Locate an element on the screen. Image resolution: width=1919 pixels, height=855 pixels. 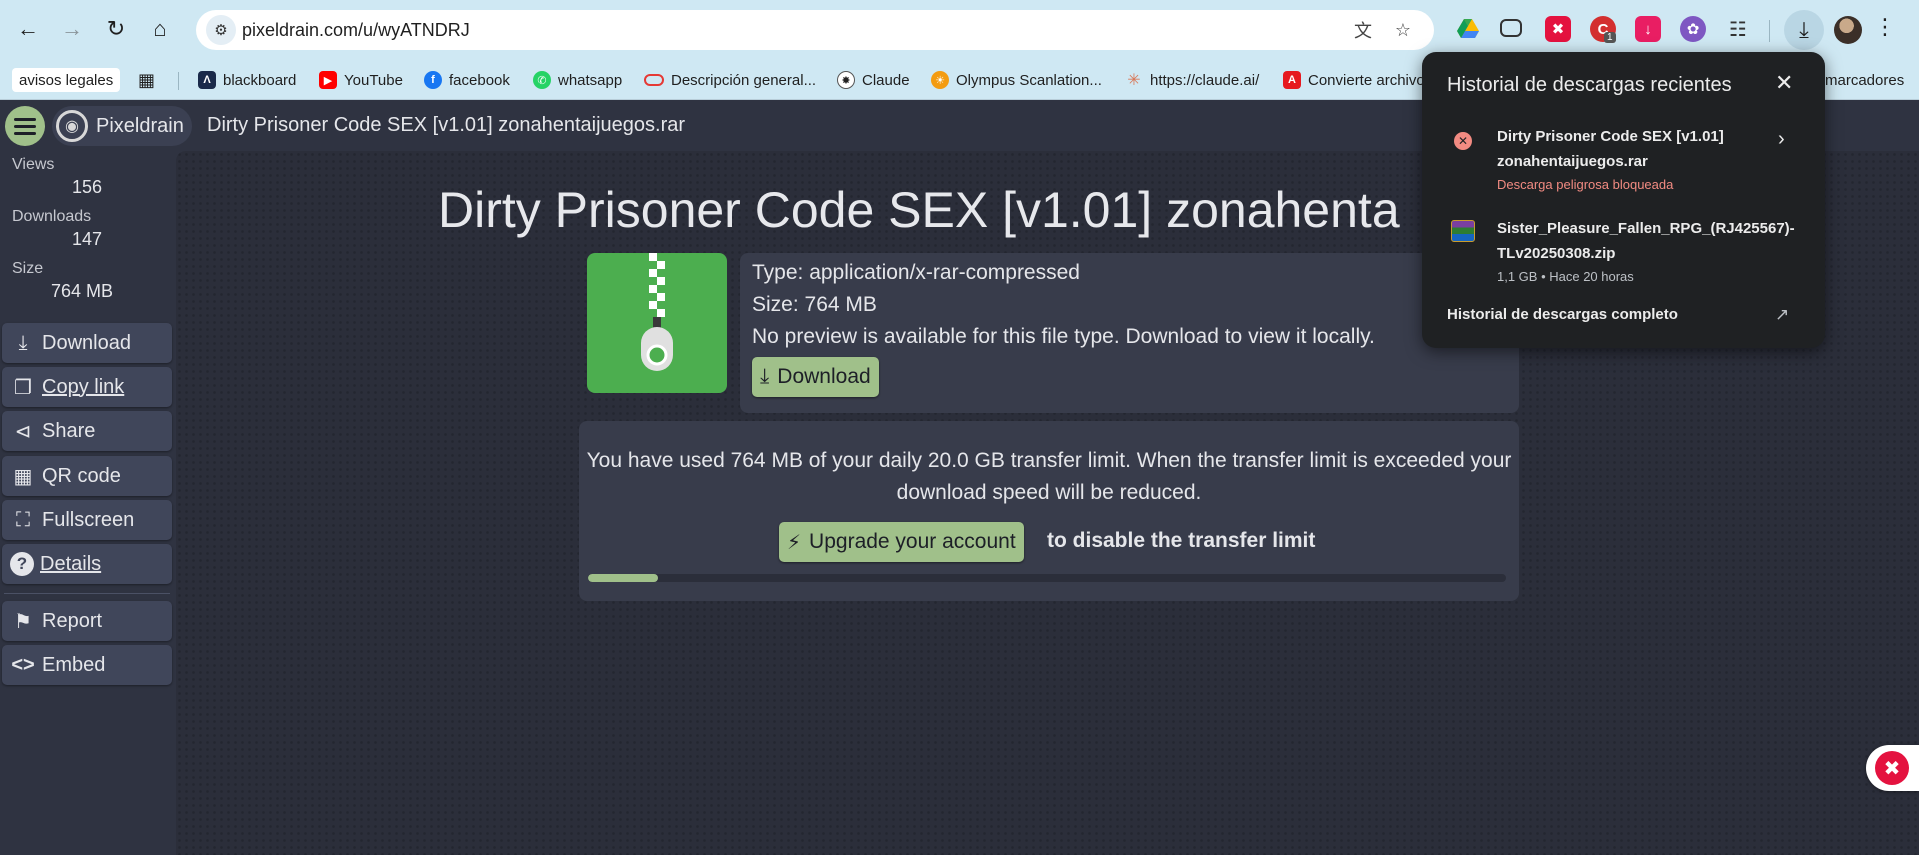
site-info-icon: ⚙ is located at coordinates (221, 30).